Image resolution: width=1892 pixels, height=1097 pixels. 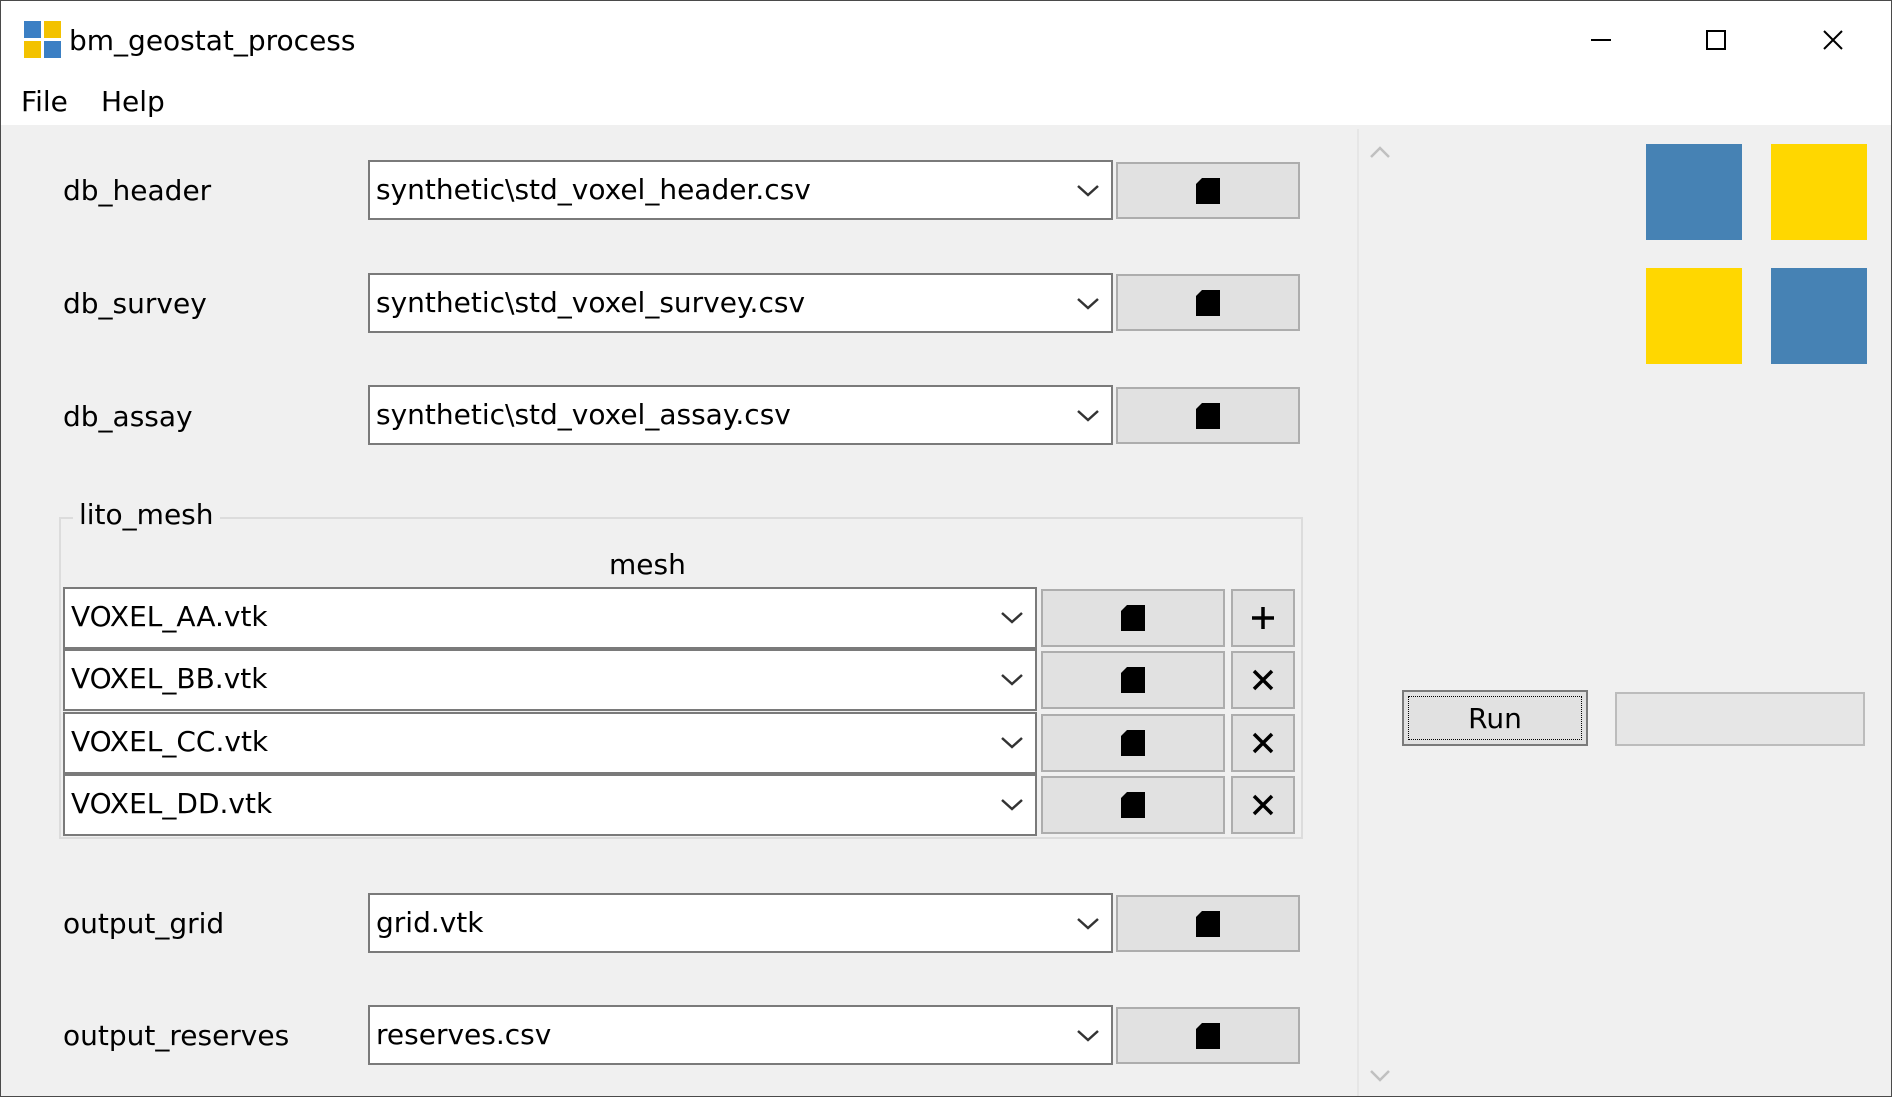 I want to click on db-header-combo: synthetic\std_voxel_header.csv, so click(x=740, y=190).